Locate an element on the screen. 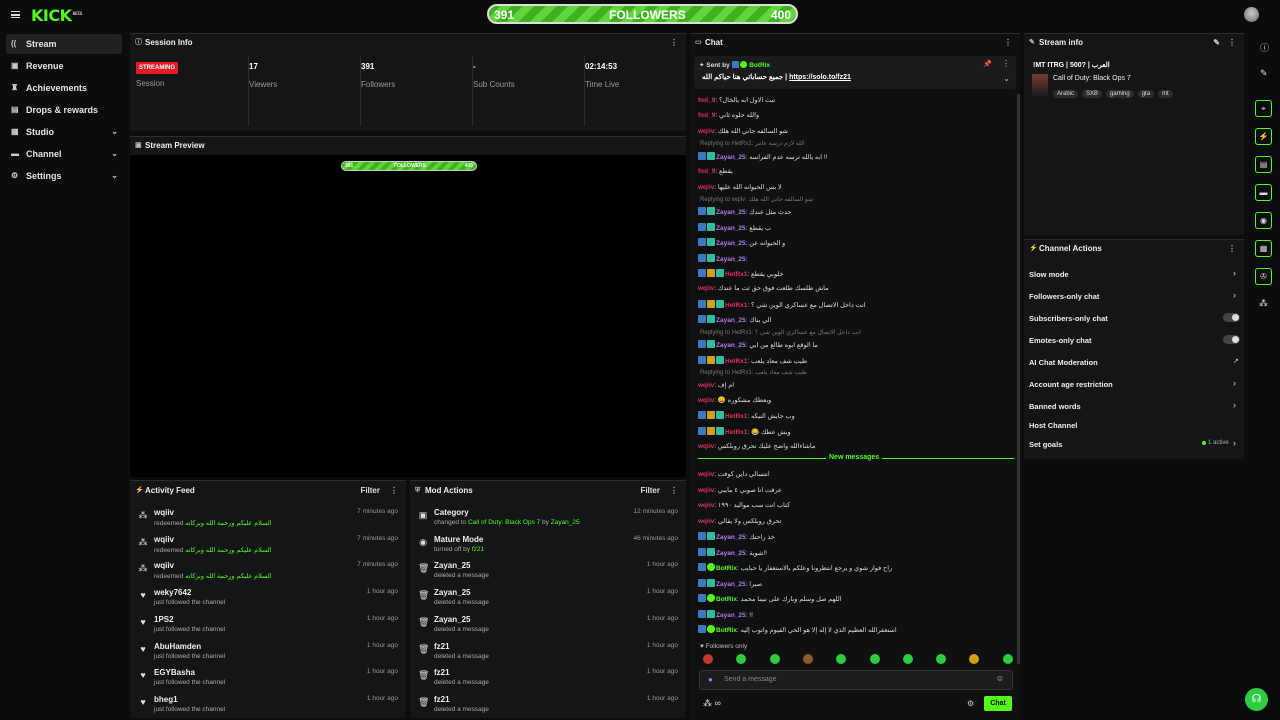 The height and width of the screenshot is (720, 1280). emote-picker-icon: ● is located at coordinates (710, 679).